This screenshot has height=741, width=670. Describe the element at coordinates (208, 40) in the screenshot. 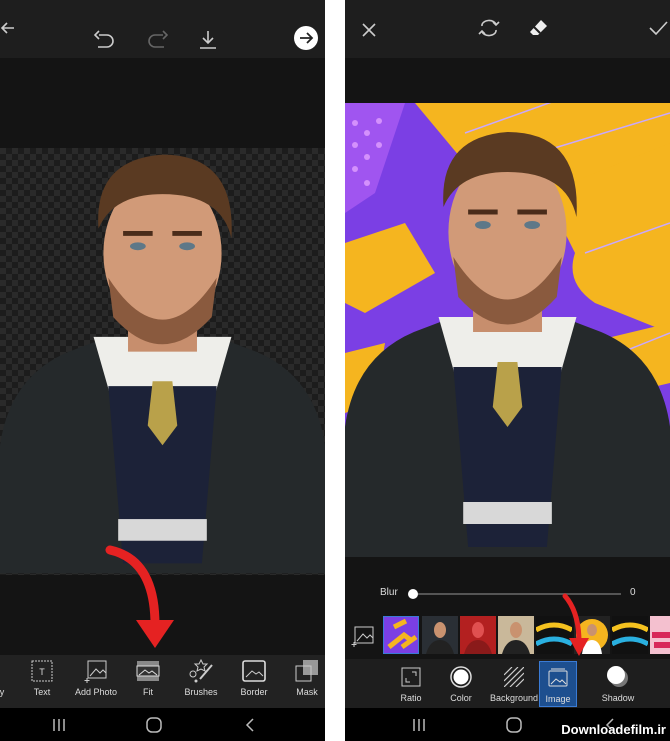

I see `download-icon` at that location.